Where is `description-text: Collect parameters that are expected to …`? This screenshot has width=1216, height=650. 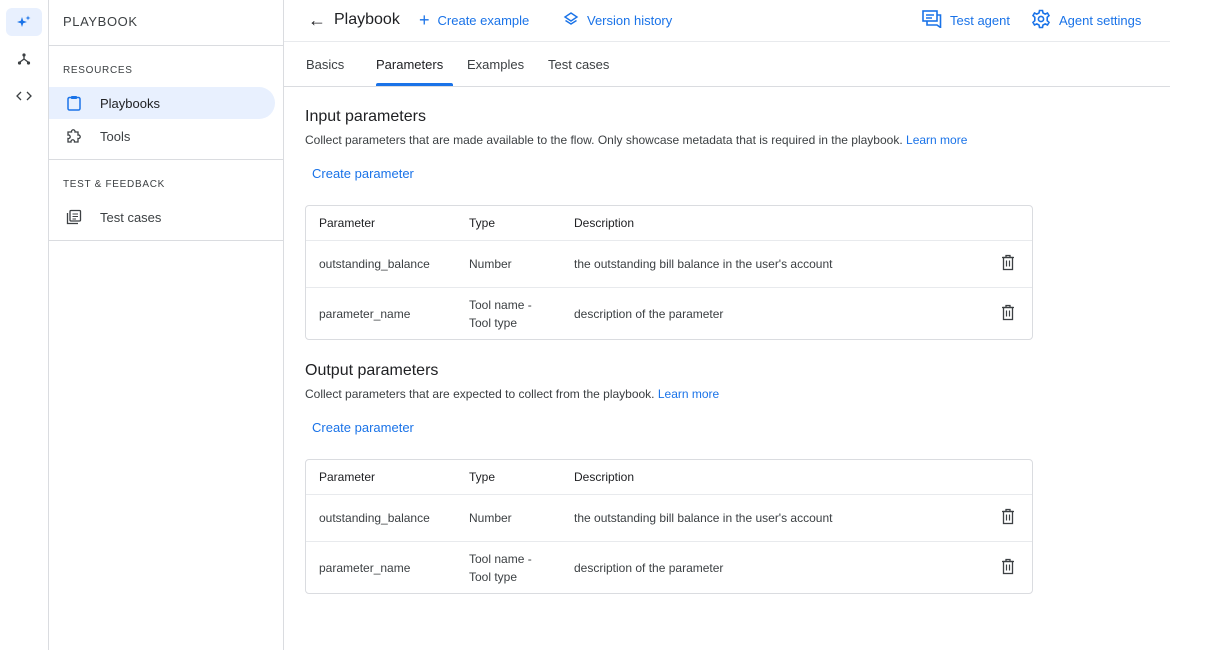 description-text: Collect parameters that are expected to … is located at coordinates (480, 394).